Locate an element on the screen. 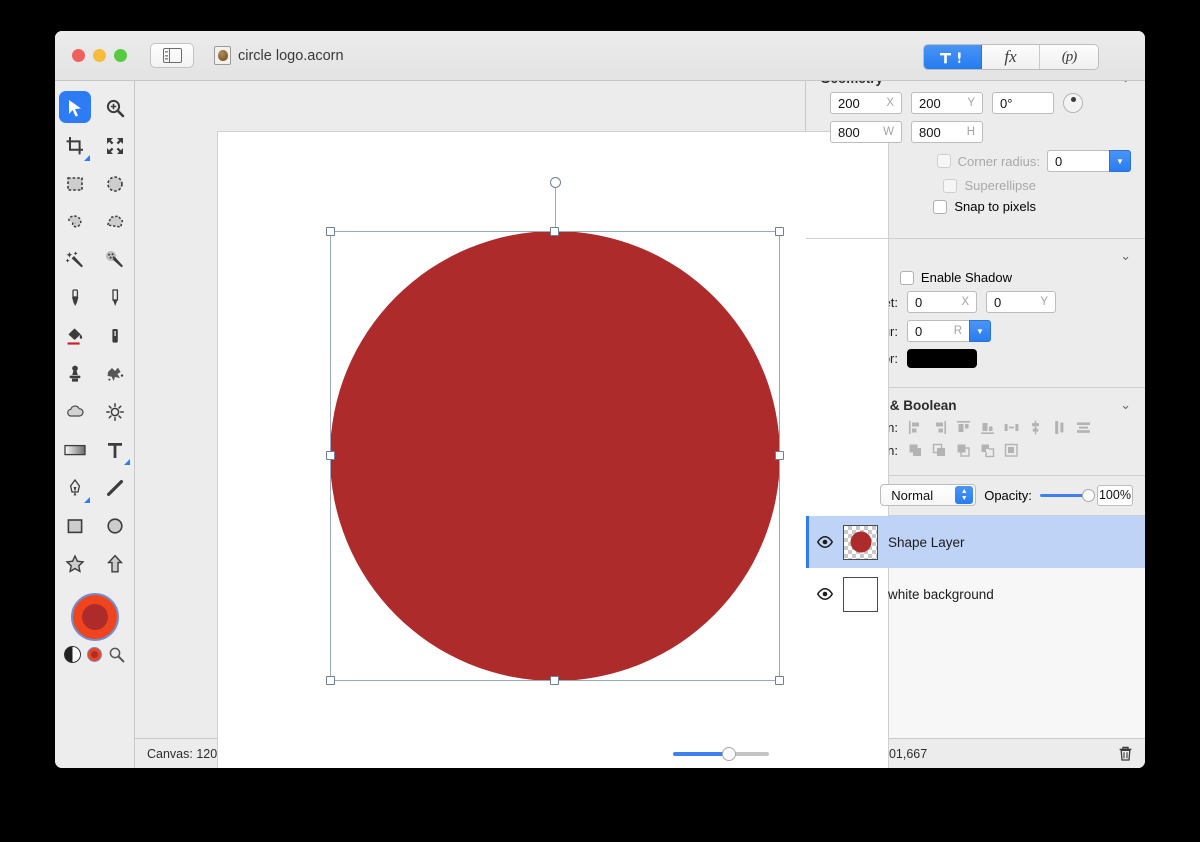 The width and height of the screenshot is (1200, 842). divide-icon is located at coordinates (1011, 450).